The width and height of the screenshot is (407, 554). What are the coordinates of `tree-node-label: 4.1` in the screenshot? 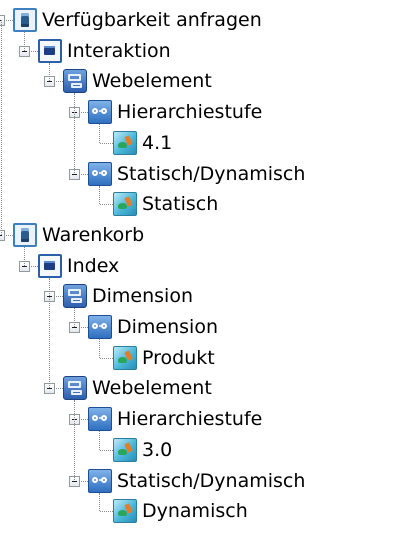 It's located at (157, 143).